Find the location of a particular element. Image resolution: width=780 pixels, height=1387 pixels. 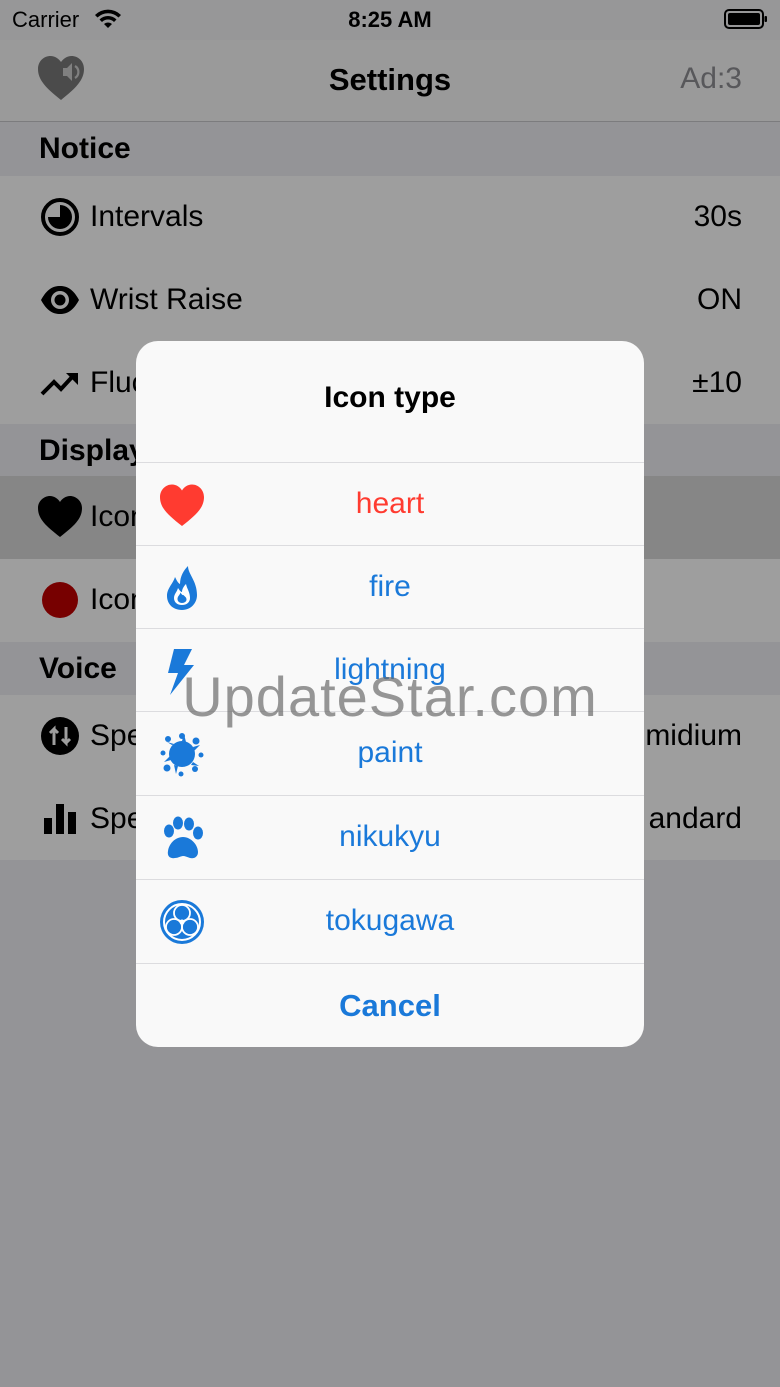

option-heart: heart is located at coordinates (390, 504).